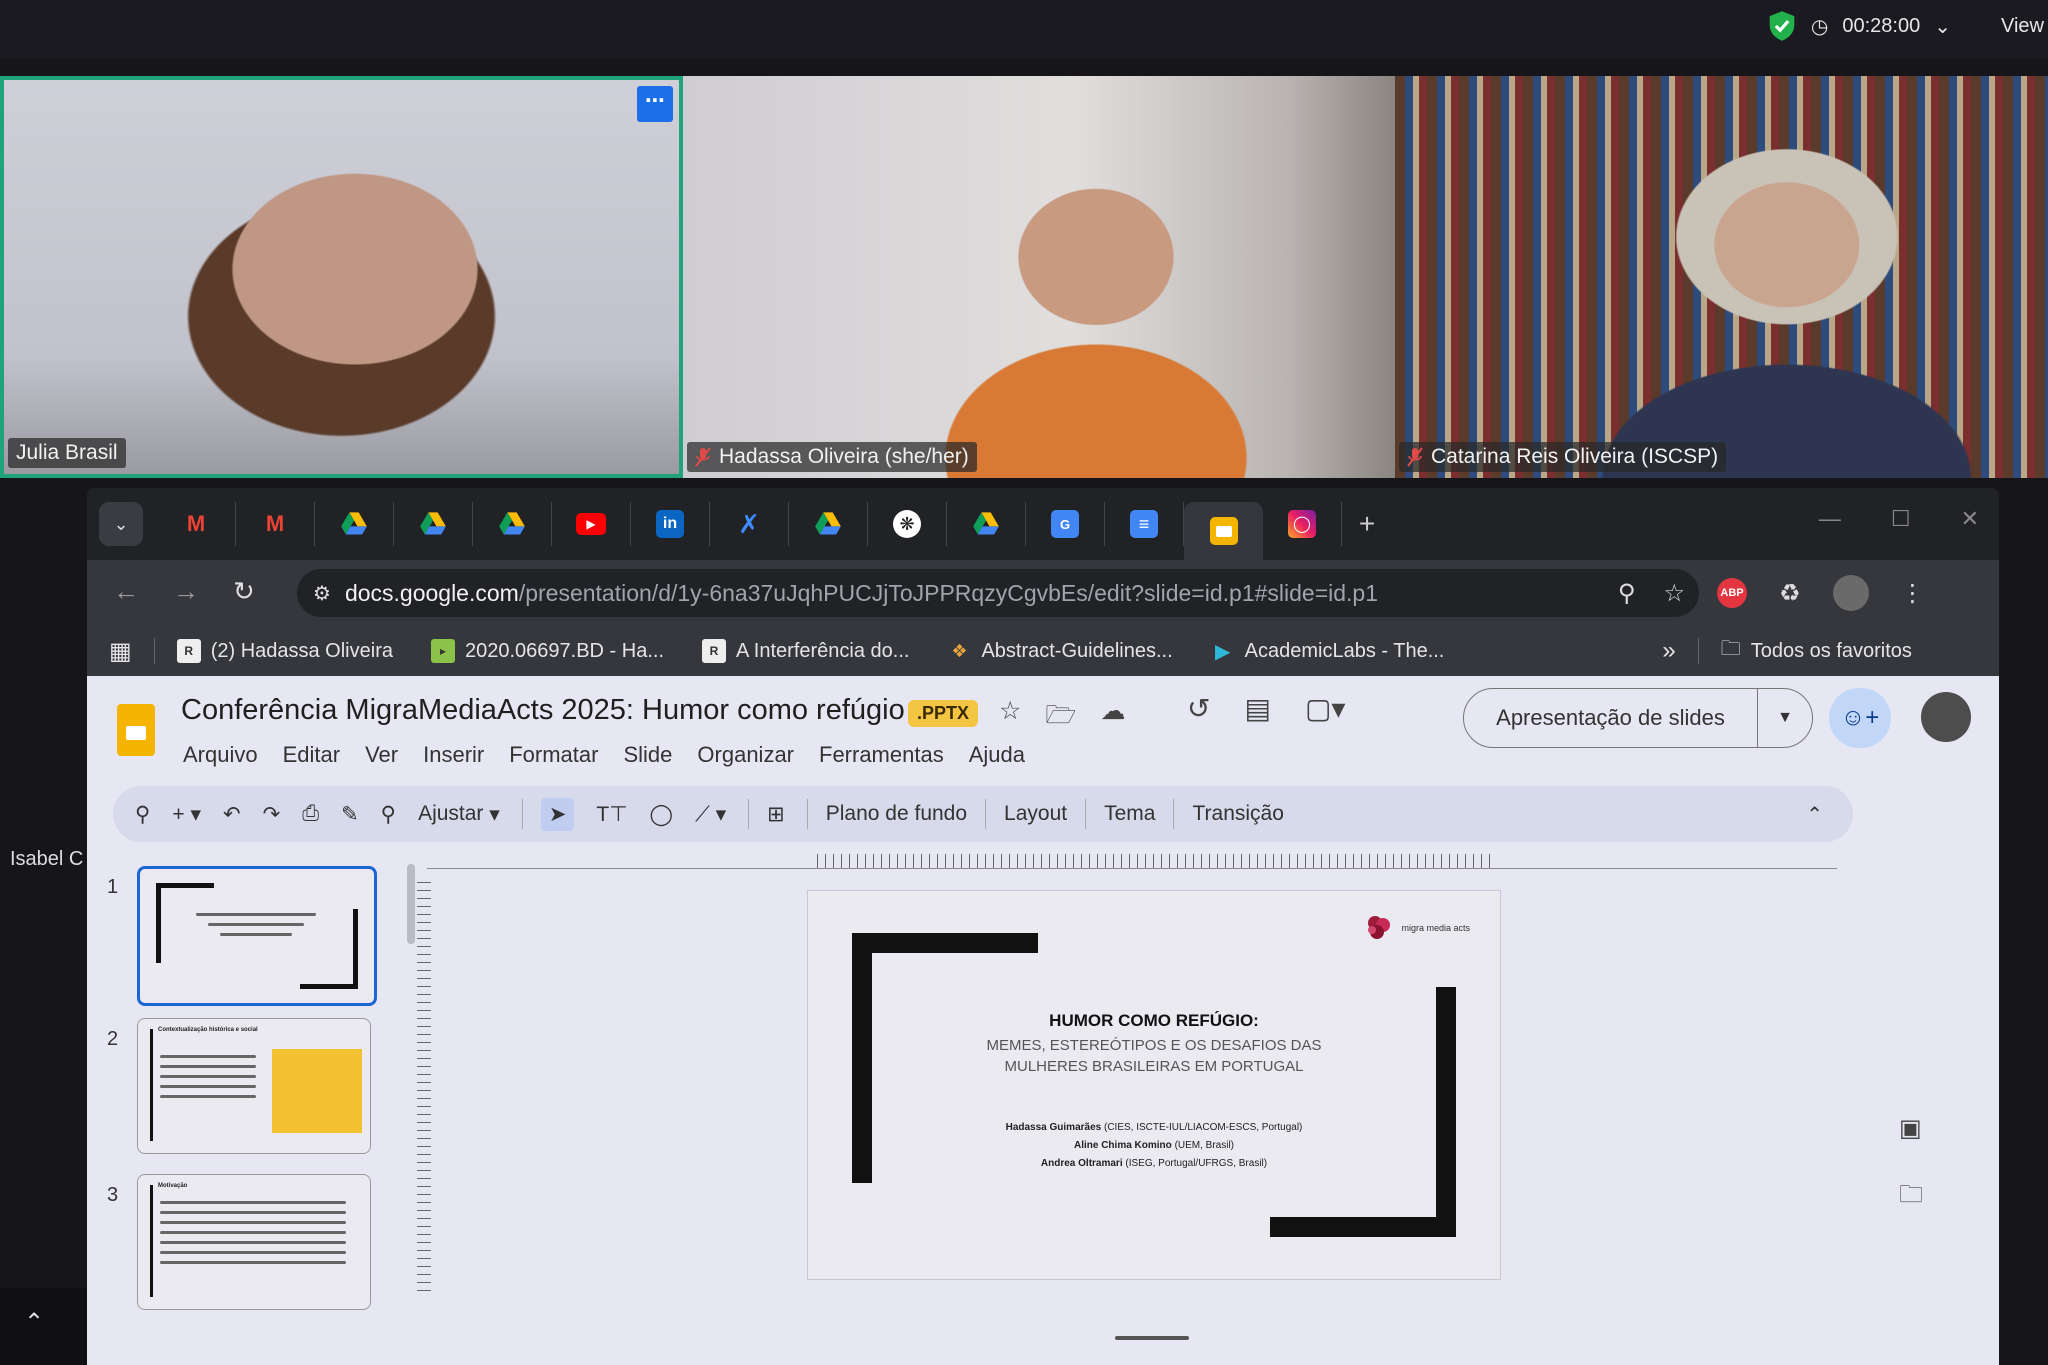 This screenshot has width=2048, height=1365. What do you see at coordinates (896, 814) in the screenshot?
I see `background-button: Plano de fundo` at bounding box center [896, 814].